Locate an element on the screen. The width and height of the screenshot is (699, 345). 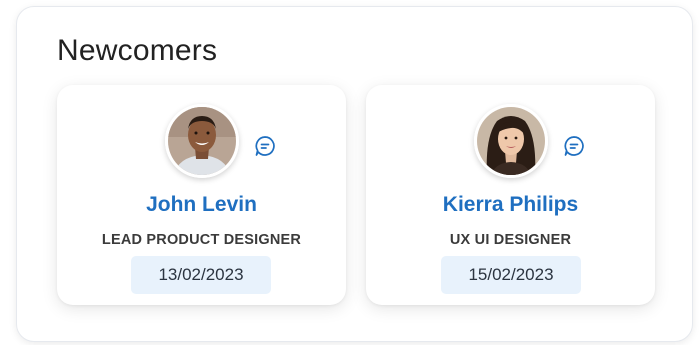
person-role: UX UI DESIGNER is located at coordinates (510, 240).